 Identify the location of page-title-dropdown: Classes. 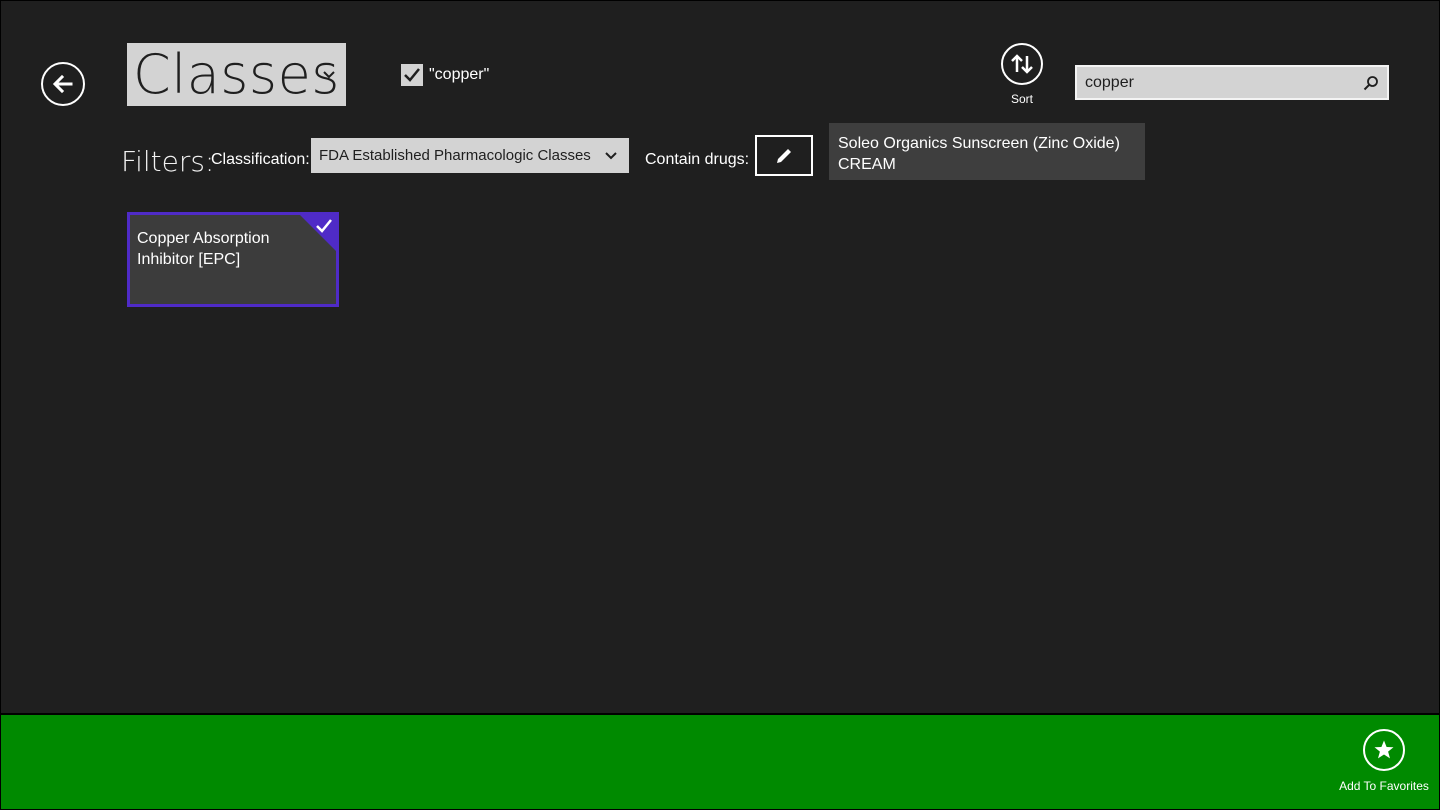
(236, 74).